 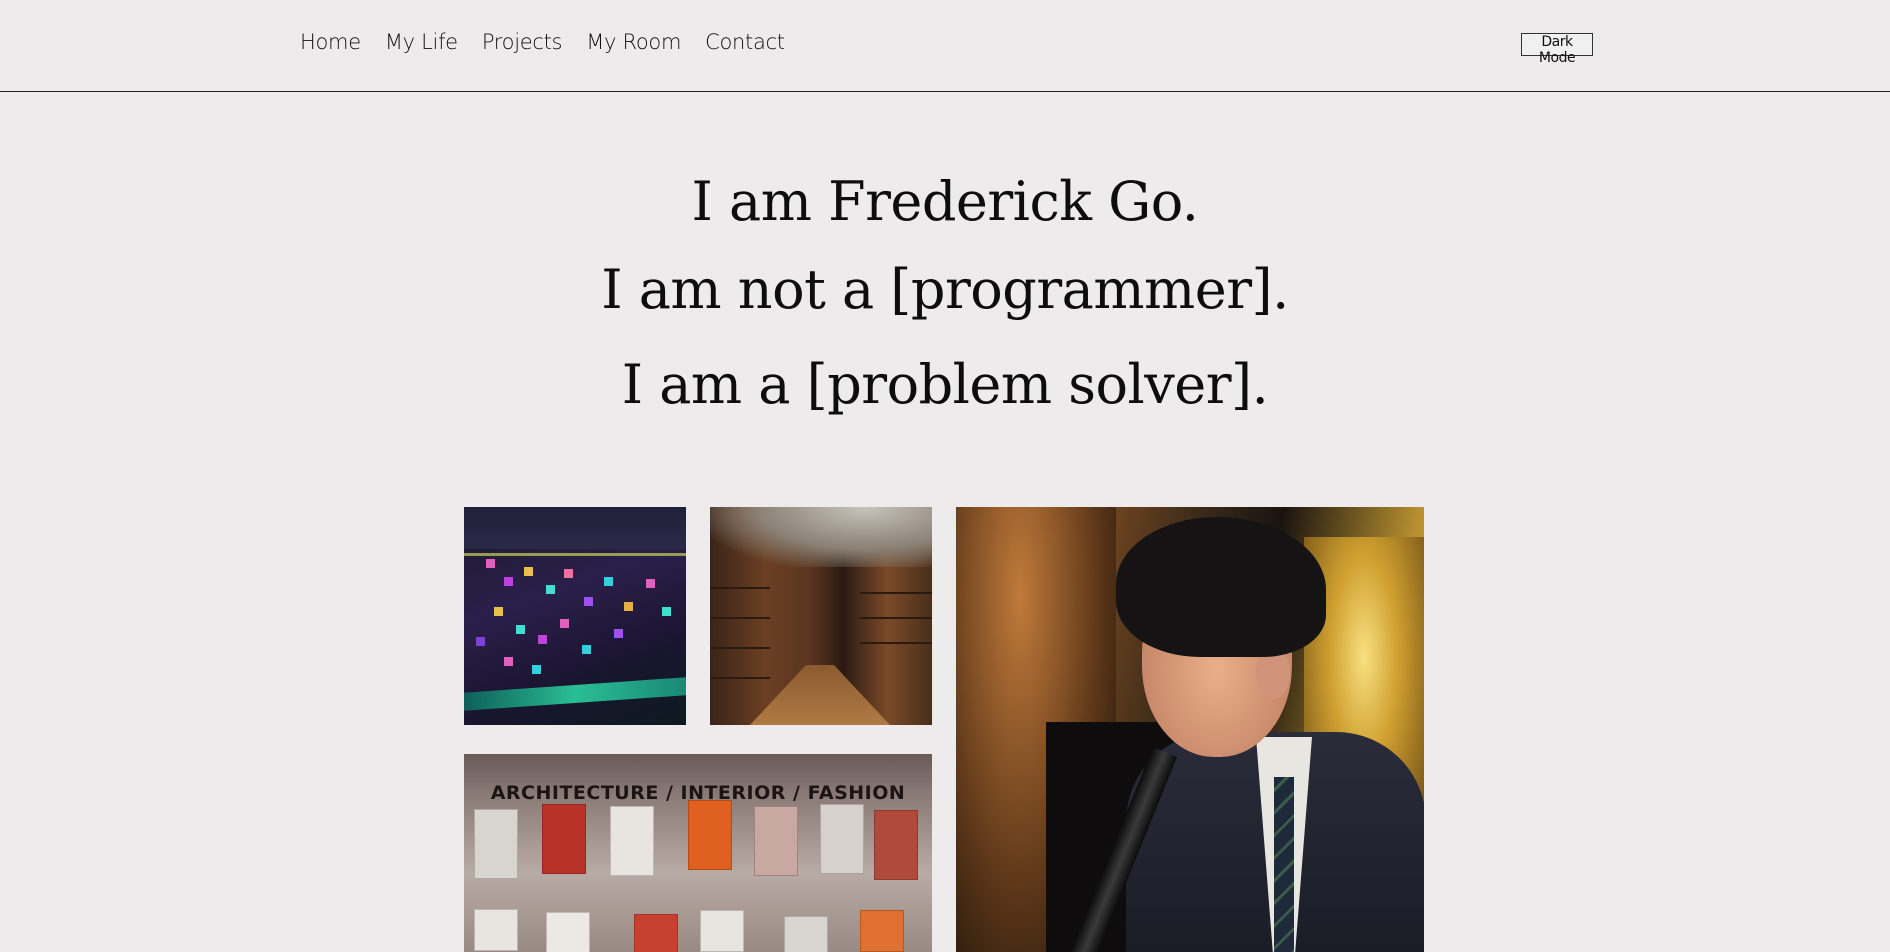 What do you see at coordinates (821, 616) in the screenshot?
I see `library-photo` at bounding box center [821, 616].